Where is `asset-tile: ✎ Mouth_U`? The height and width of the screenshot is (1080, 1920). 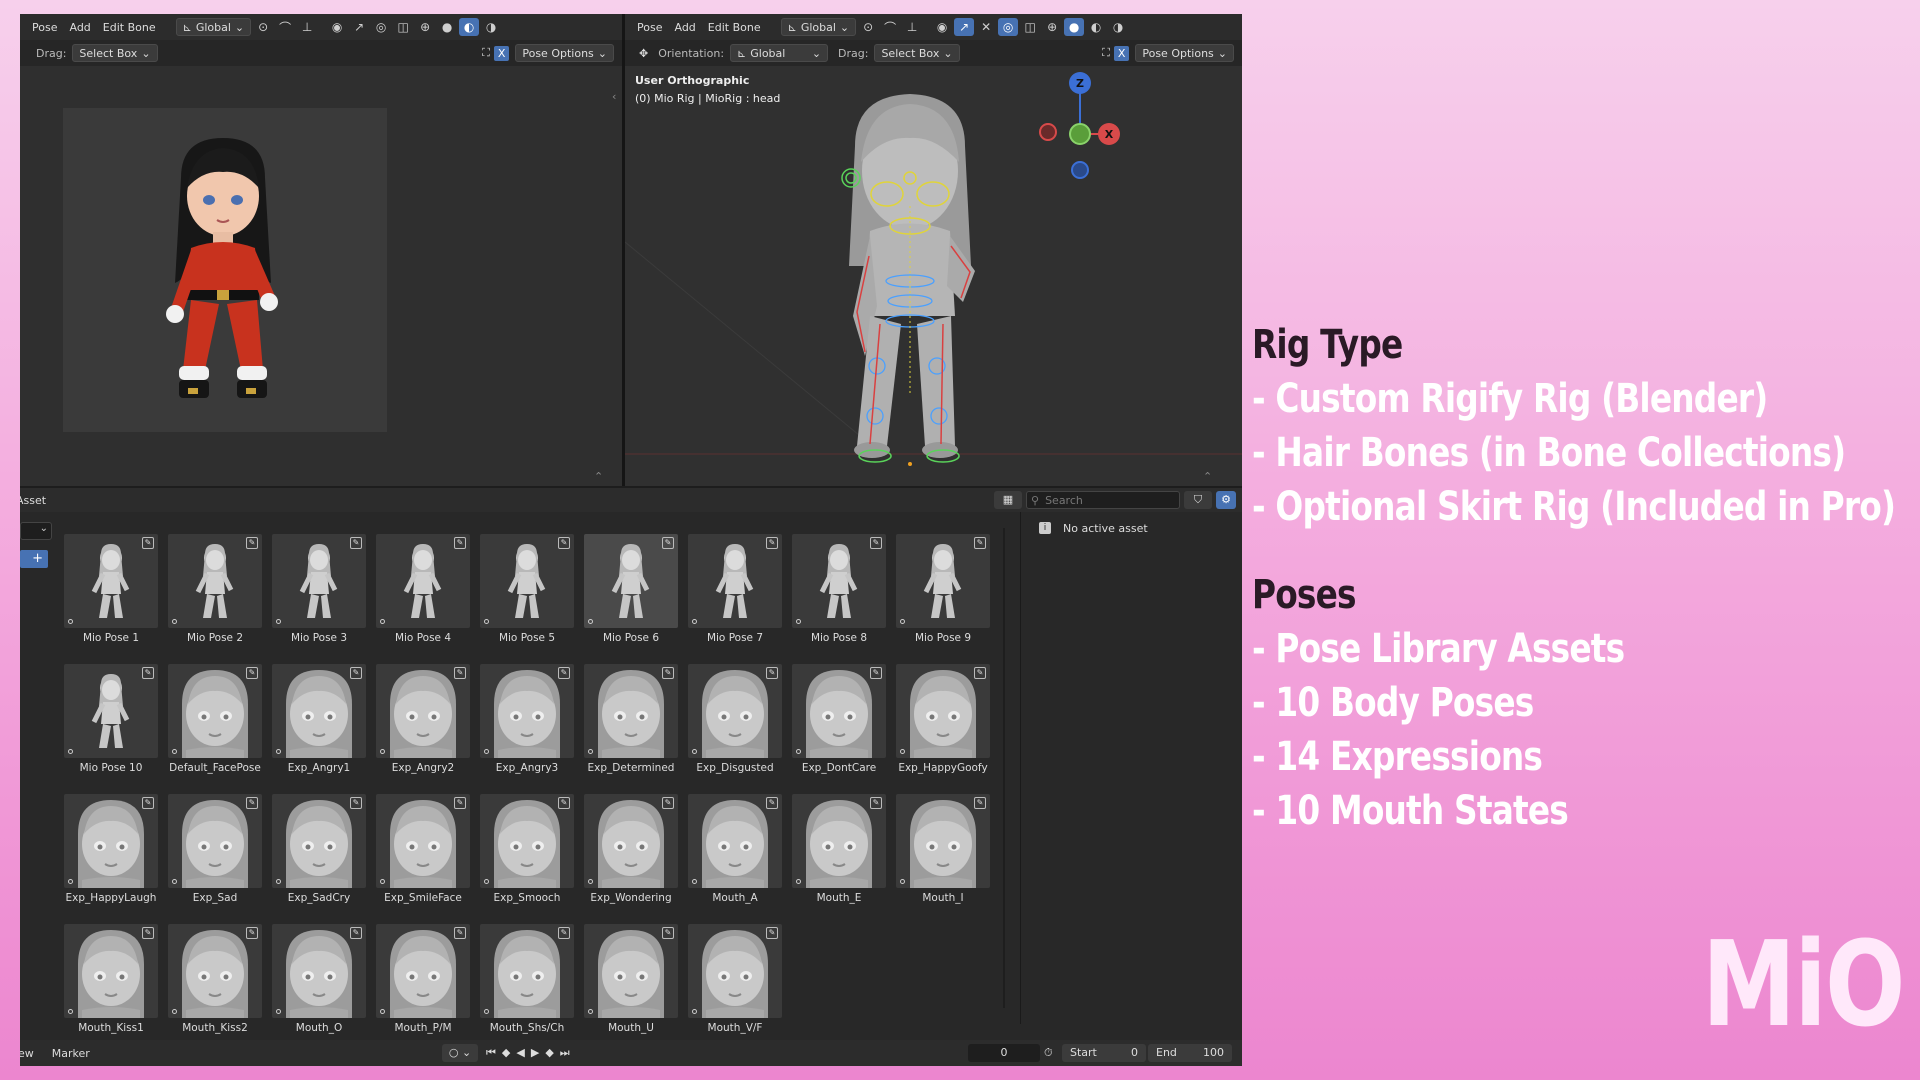 asset-tile: ✎ Mouth_U is located at coordinates (631, 985).